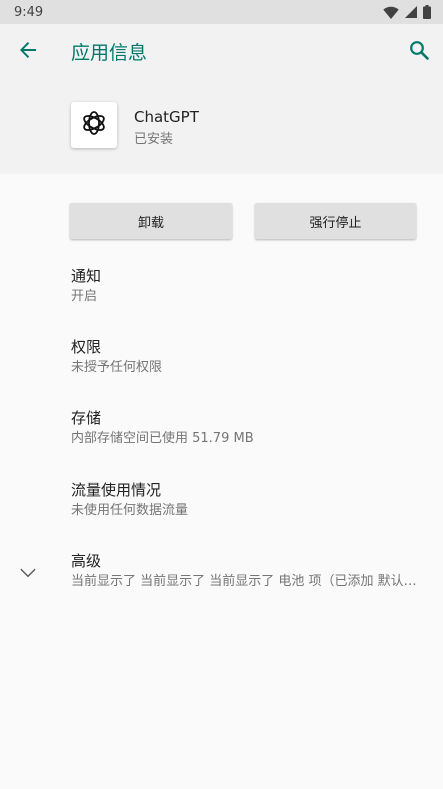 The image size is (443, 789). Describe the element at coordinates (427, 12) in the screenshot. I see `battery-icon` at that location.